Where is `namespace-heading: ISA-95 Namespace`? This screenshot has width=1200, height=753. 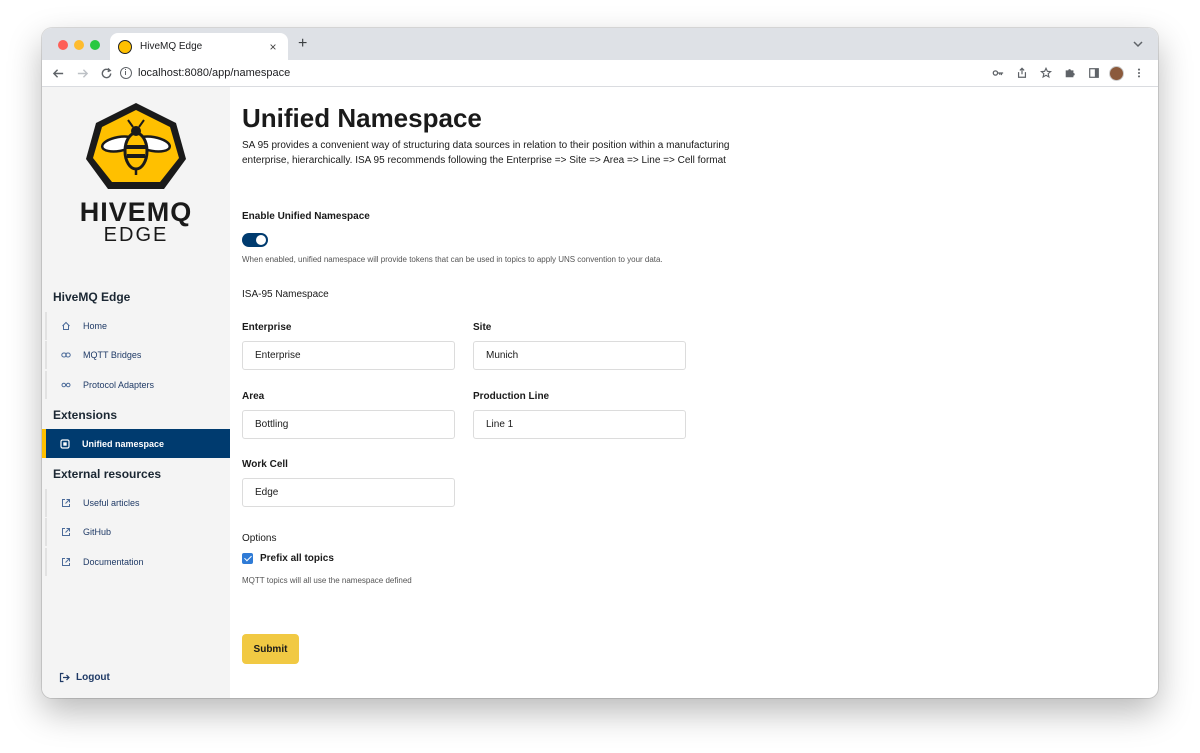 namespace-heading: ISA-95 Namespace is located at coordinates (285, 294).